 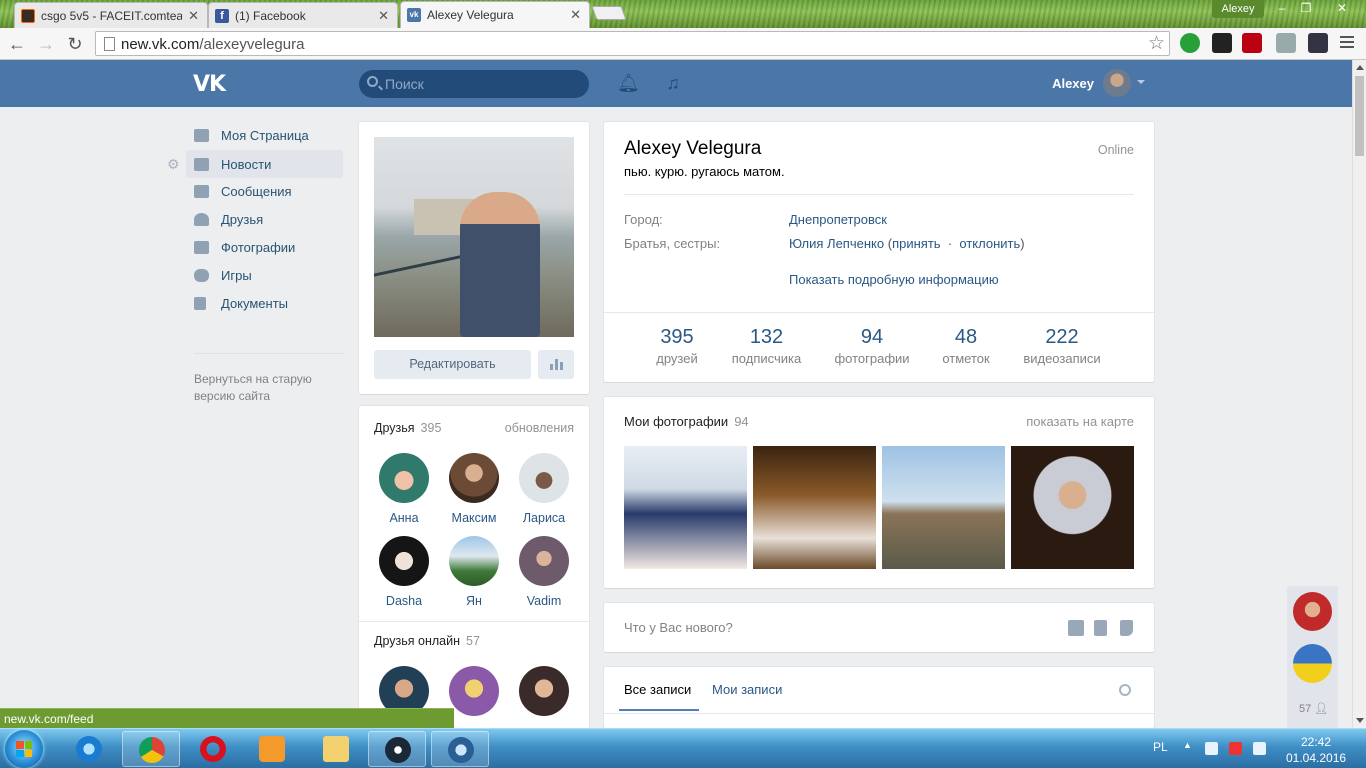 I want to click on show-on-map-link: показать на карте, so click(x=1080, y=421).